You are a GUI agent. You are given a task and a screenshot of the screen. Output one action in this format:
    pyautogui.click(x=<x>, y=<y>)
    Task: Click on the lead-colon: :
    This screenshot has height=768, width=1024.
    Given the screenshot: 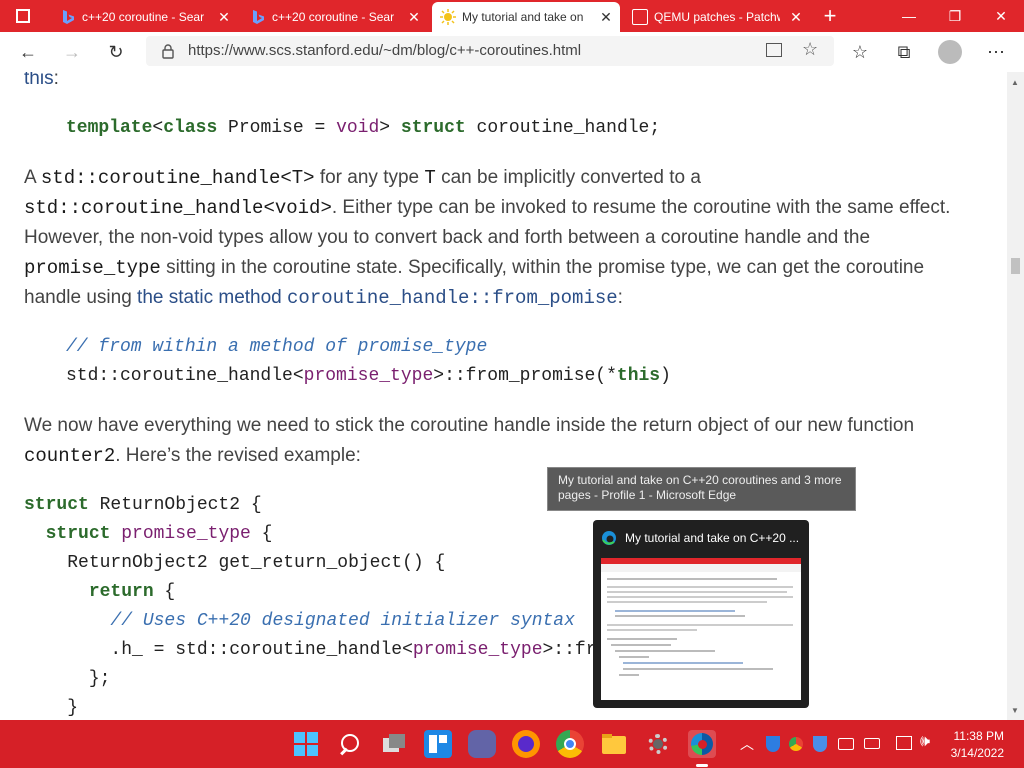 What is the action you would take?
    pyautogui.click(x=56, y=80)
    